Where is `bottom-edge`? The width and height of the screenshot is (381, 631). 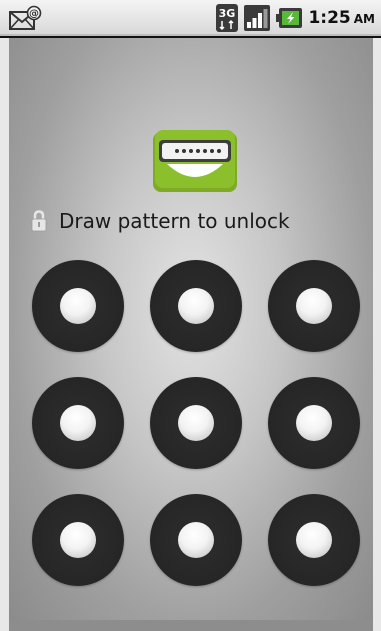 bottom-edge is located at coordinates (191, 625).